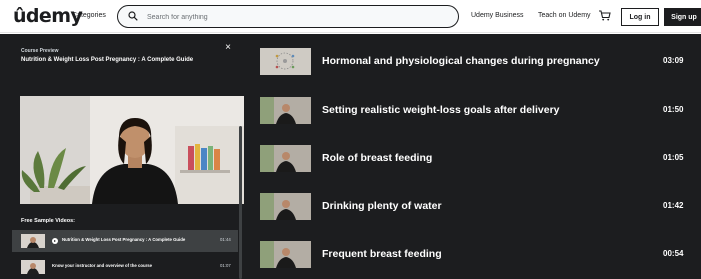  Describe the element at coordinates (479, 158) in the screenshot. I see `lecture-item: Role of breast feeding 01:05` at that location.